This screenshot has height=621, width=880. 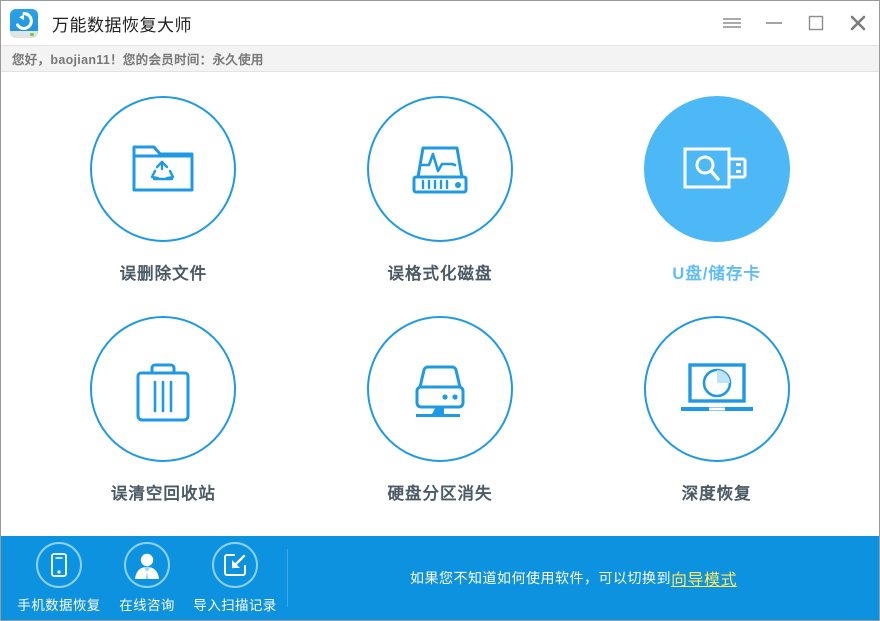 What do you see at coordinates (716, 274) in the screenshot?
I see `mode-label: U盘/储存卡` at bounding box center [716, 274].